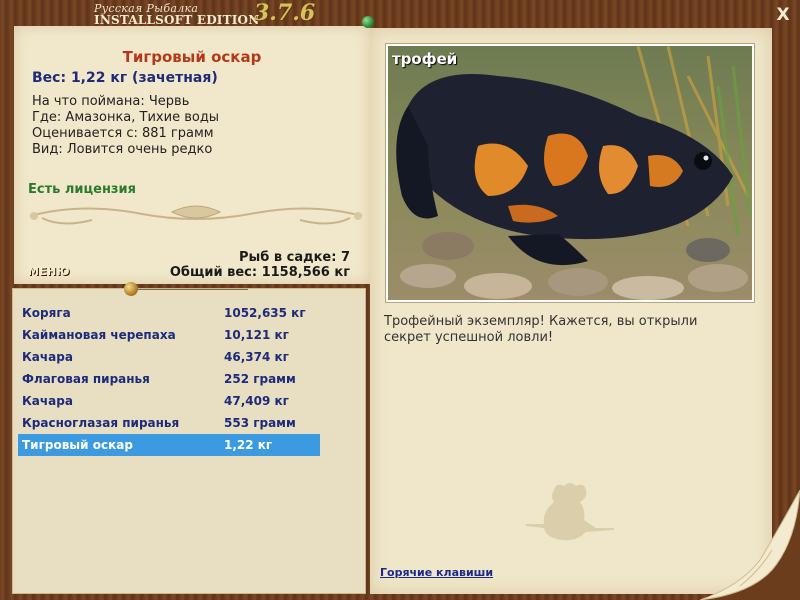 This screenshot has width=800, height=600. What do you see at coordinates (125, 78) in the screenshot?
I see `fish-weight: Вес: 1,22 кг (зачетная)` at bounding box center [125, 78].